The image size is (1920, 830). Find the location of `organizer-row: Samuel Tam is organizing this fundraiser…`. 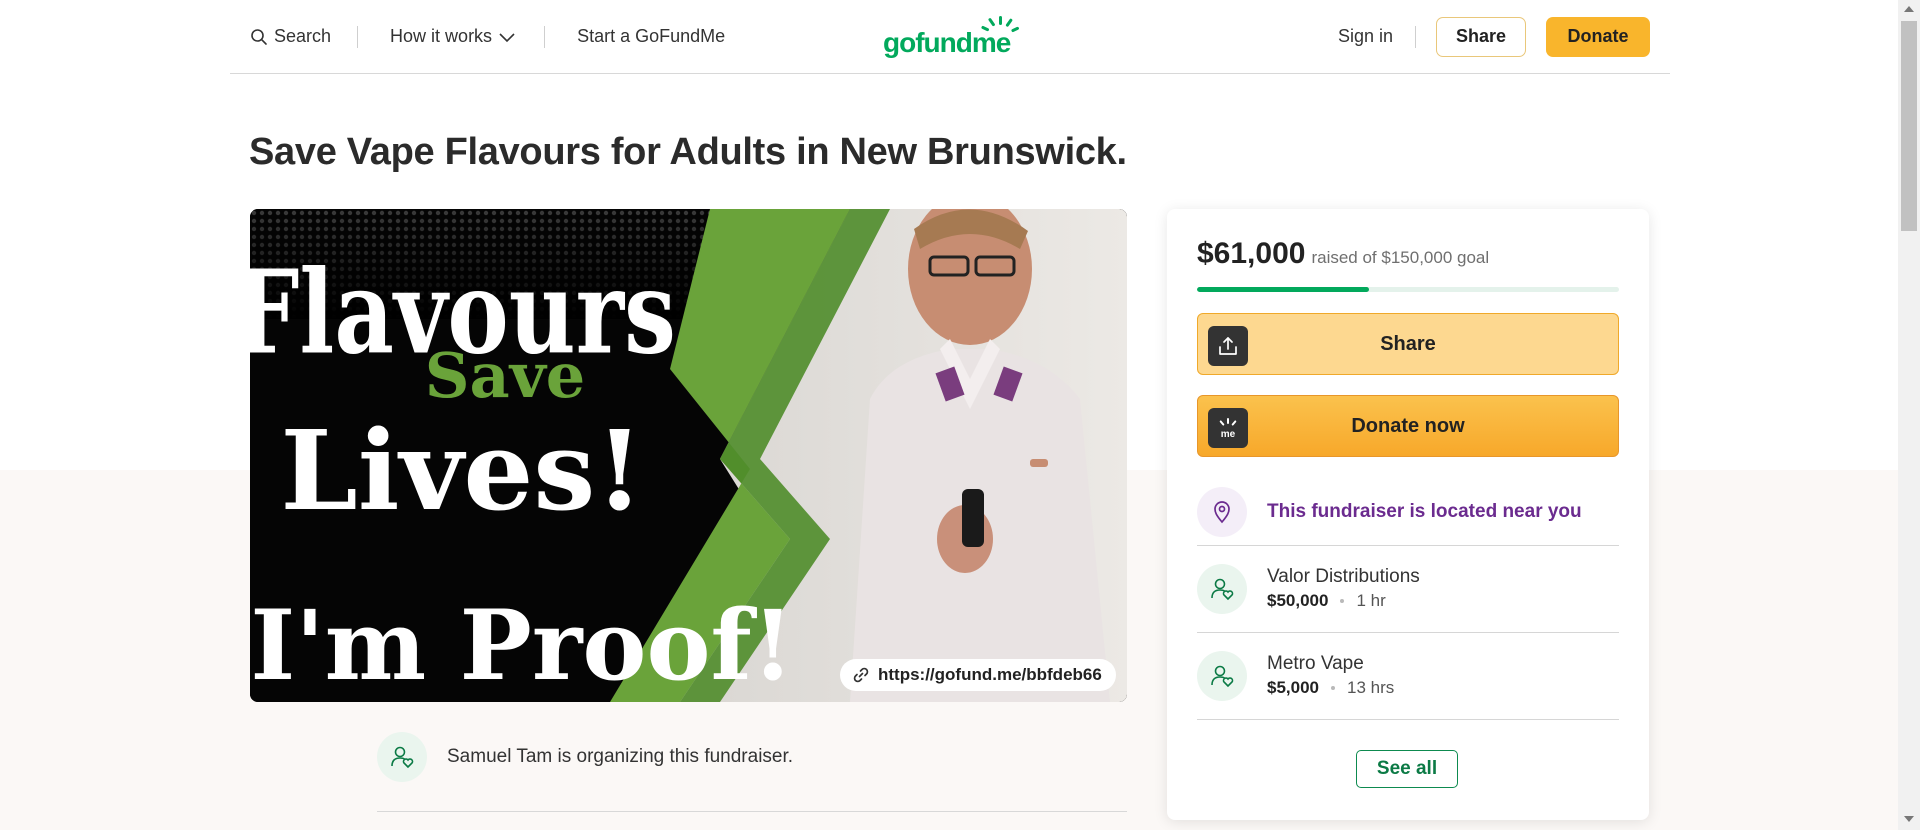

organizer-row: Samuel Tam is organizing this fundraiser… is located at coordinates (585, 757).